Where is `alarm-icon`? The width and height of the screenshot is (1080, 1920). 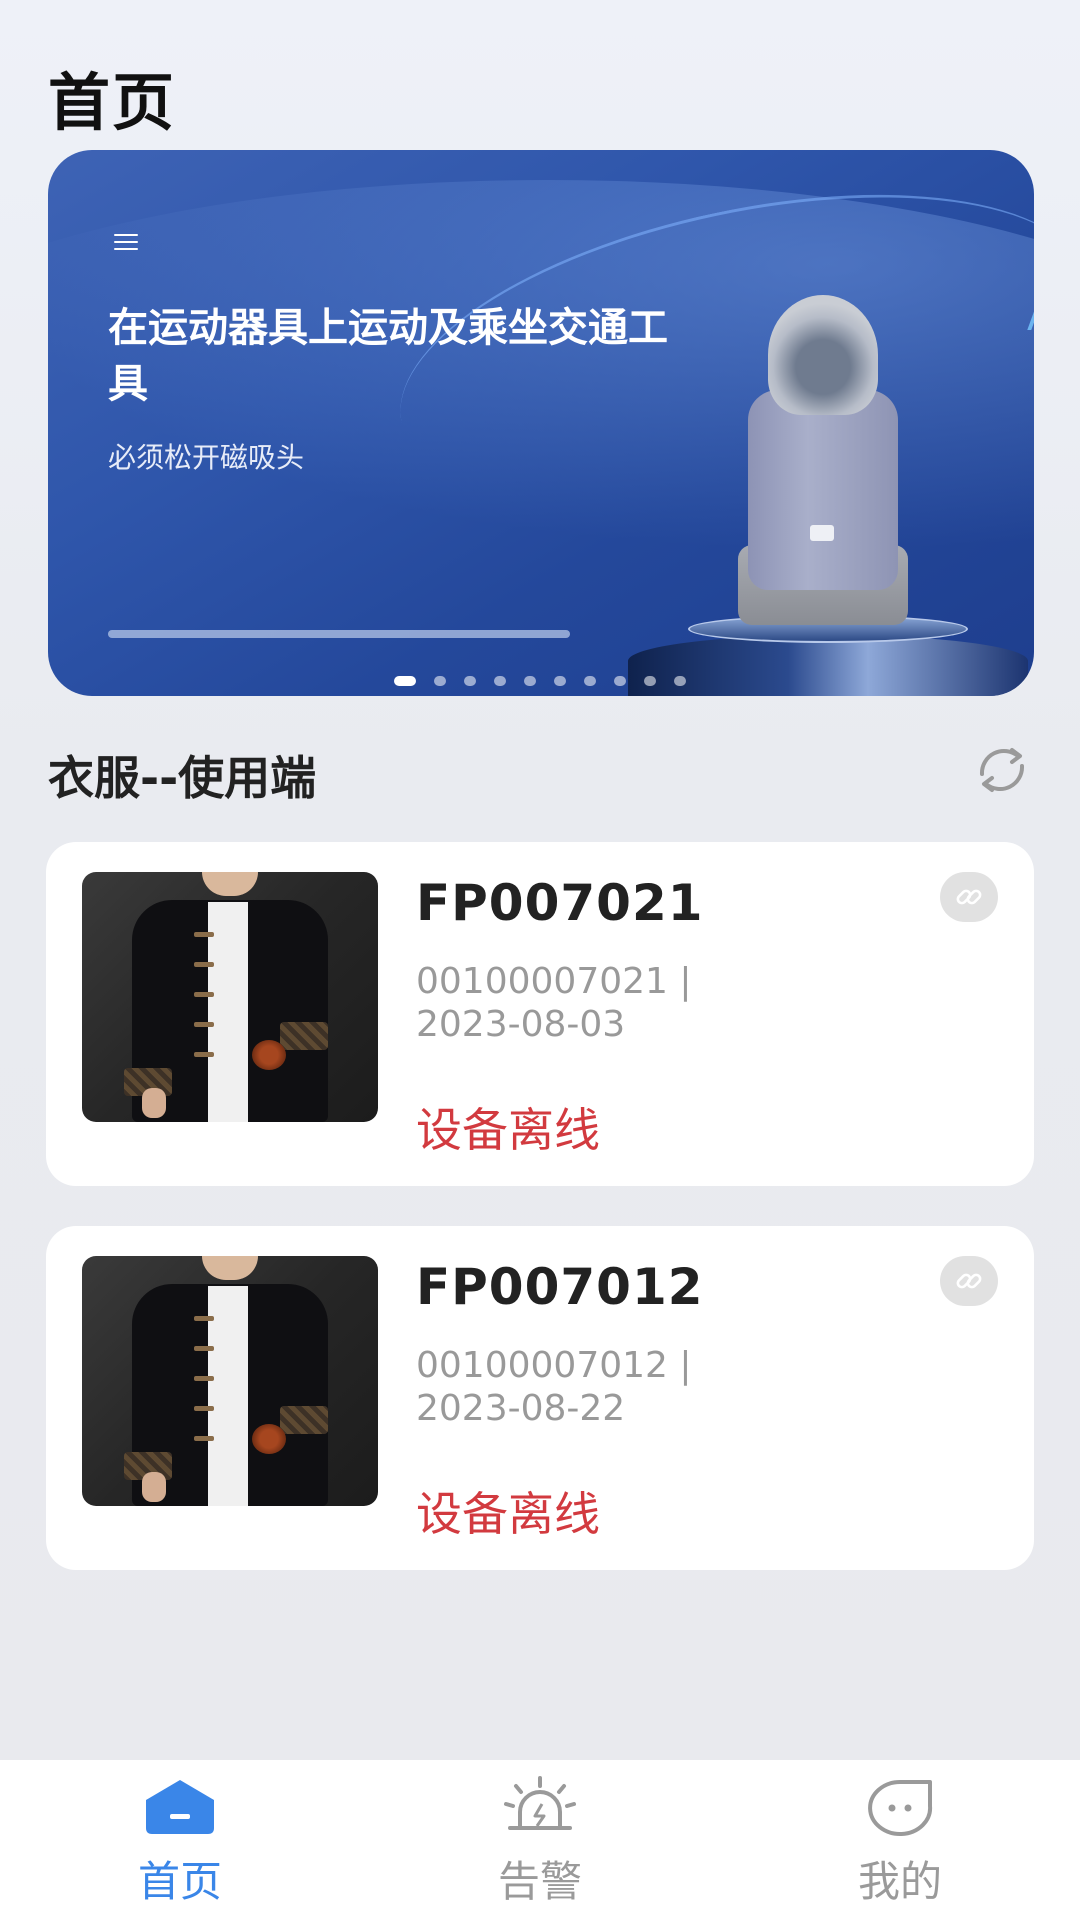 alarm-icon is located at coordinates (540, 1807).